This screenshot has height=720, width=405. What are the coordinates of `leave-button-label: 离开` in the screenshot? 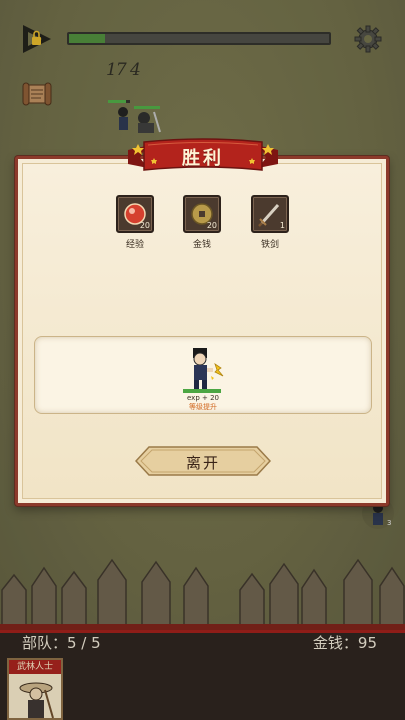 It's located at (202, 463).